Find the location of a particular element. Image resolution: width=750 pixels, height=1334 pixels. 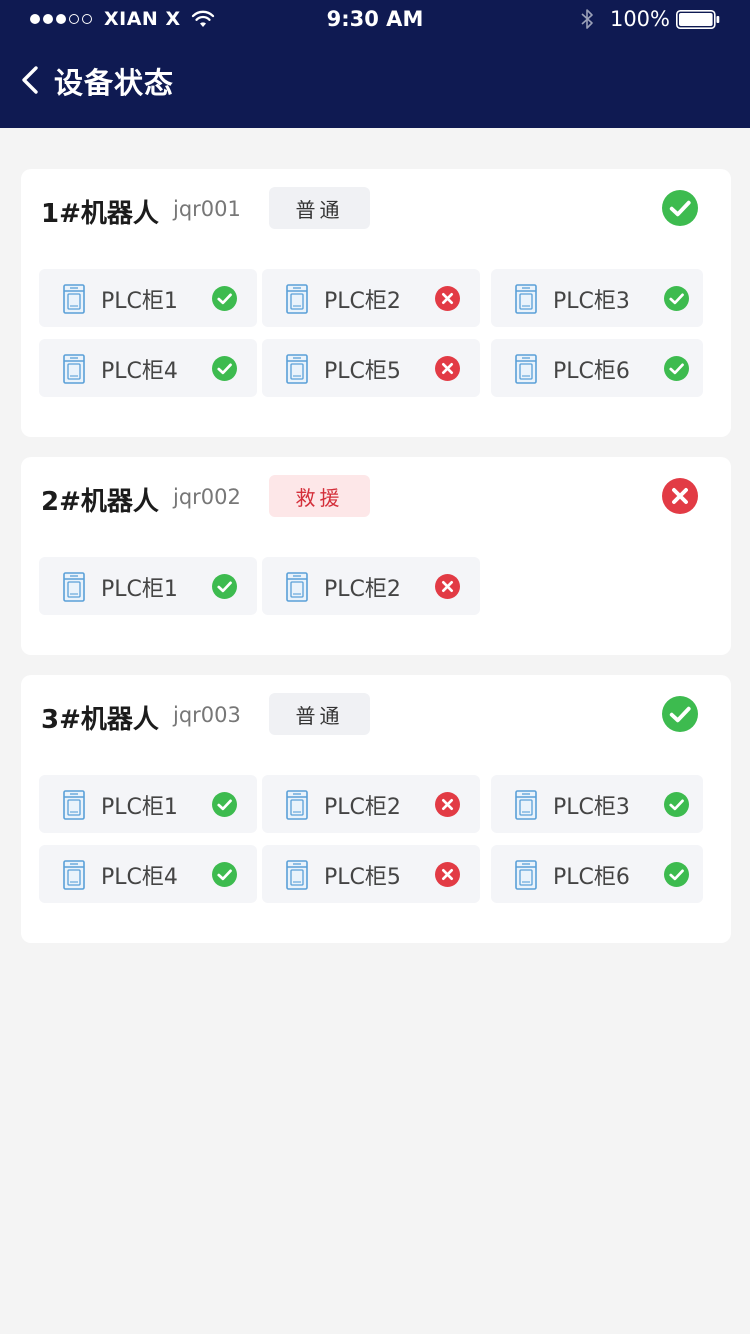

robot-mode-tag: 普通 is located at coordinates (319, 208).